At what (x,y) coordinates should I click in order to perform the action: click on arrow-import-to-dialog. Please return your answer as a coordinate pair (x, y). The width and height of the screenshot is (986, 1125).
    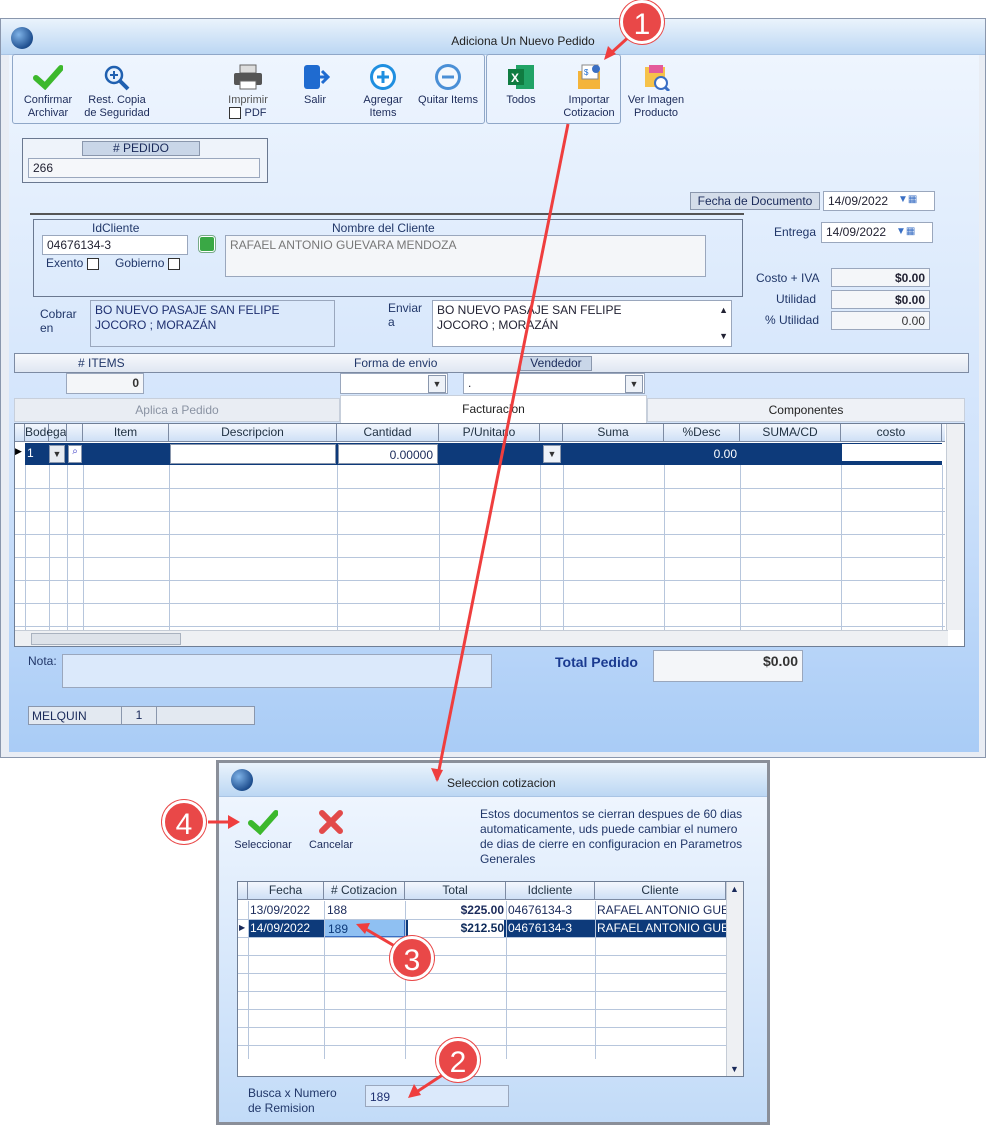
    Looking at the image, I should click on (502, 452).